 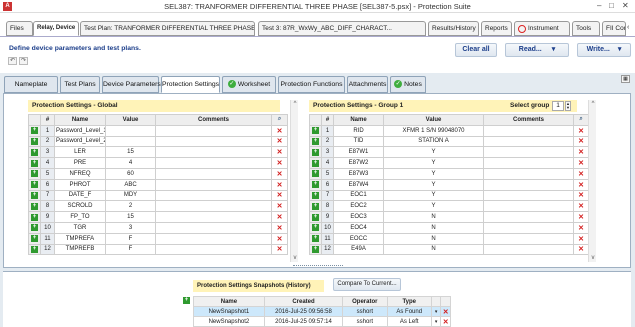 I want to click on table-row: +3 LER 15 ✕, so click(x=158, y=152).